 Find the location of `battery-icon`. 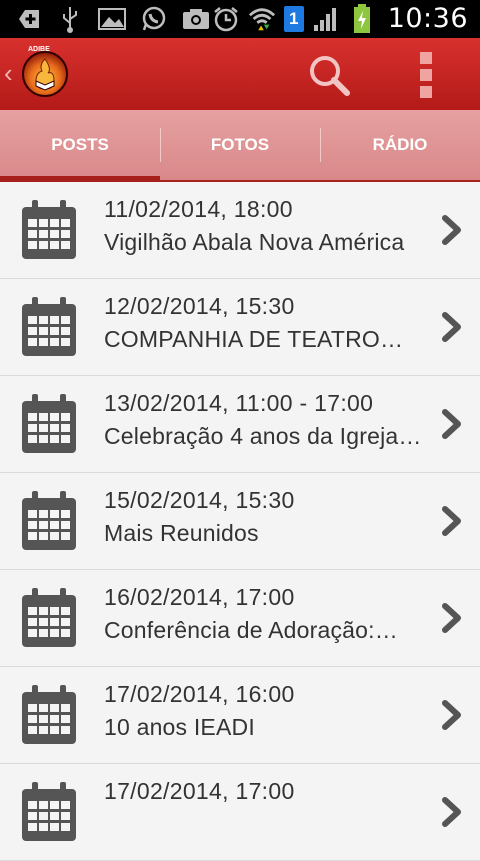

battery-icon is located at coordinates (362, 18).